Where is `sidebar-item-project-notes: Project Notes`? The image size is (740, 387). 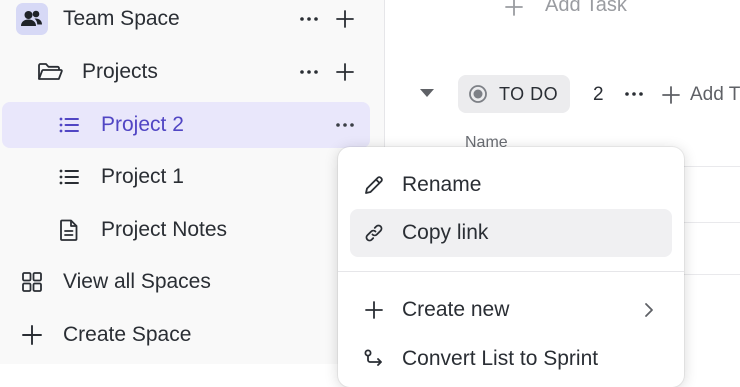
sidebar-item-project-notes: Project Notes is located at coordinates (192, 230).